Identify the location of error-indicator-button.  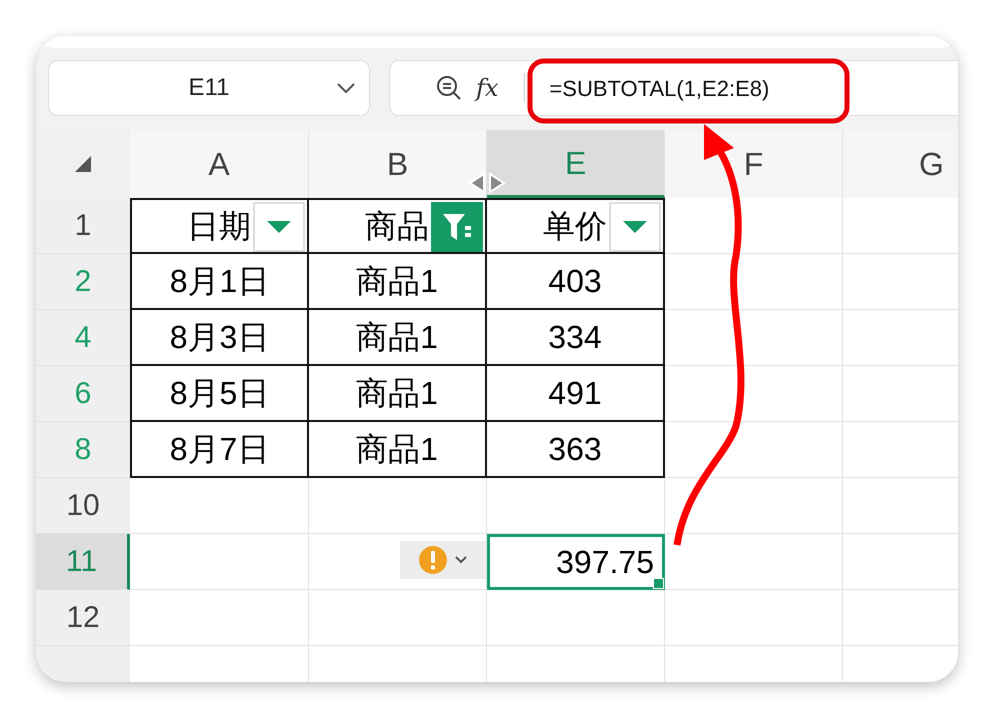
(443, 560).